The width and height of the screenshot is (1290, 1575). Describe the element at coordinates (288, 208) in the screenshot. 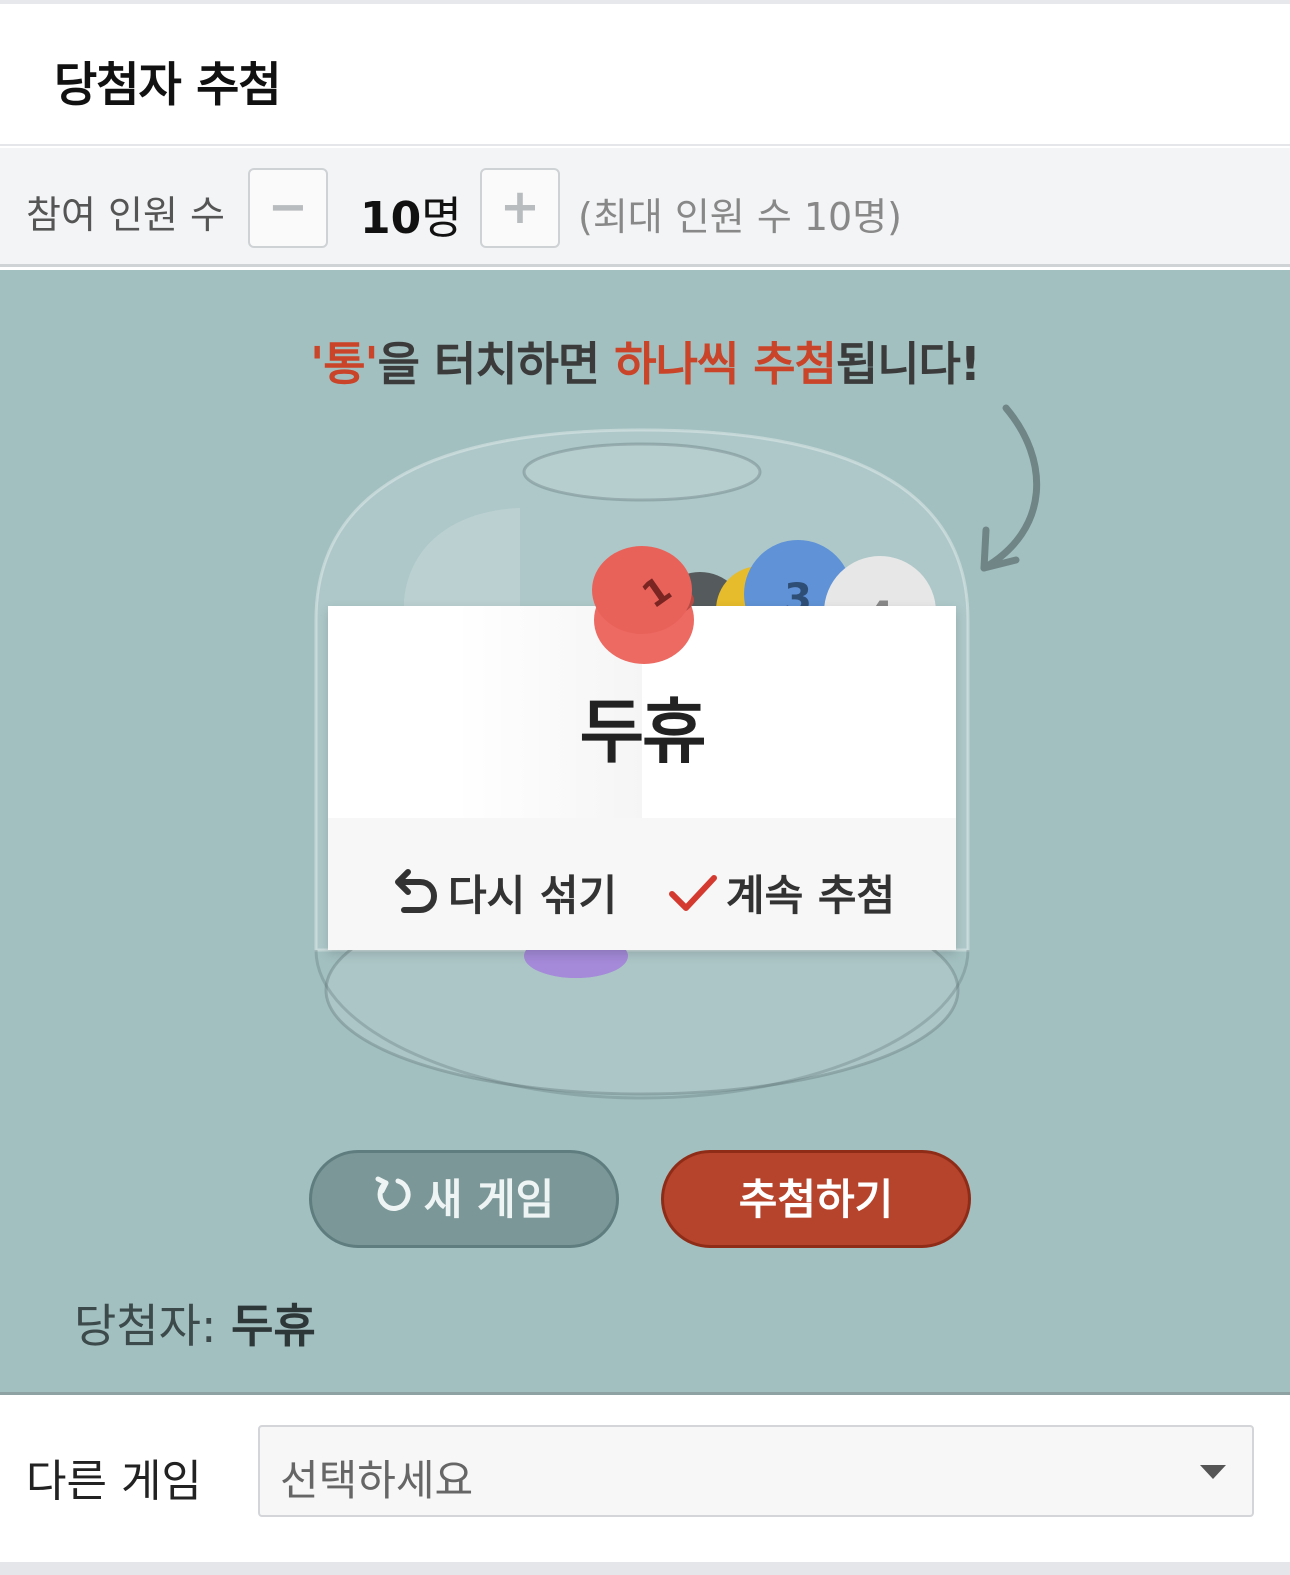

I see `decrease-button: −` at that location.